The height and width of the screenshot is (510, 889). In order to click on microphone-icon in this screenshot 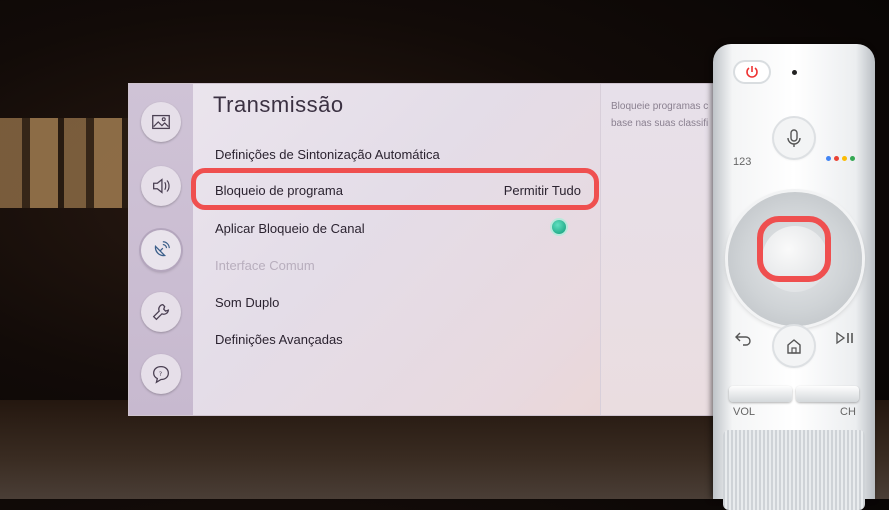, I will do `click(794, 138)`.